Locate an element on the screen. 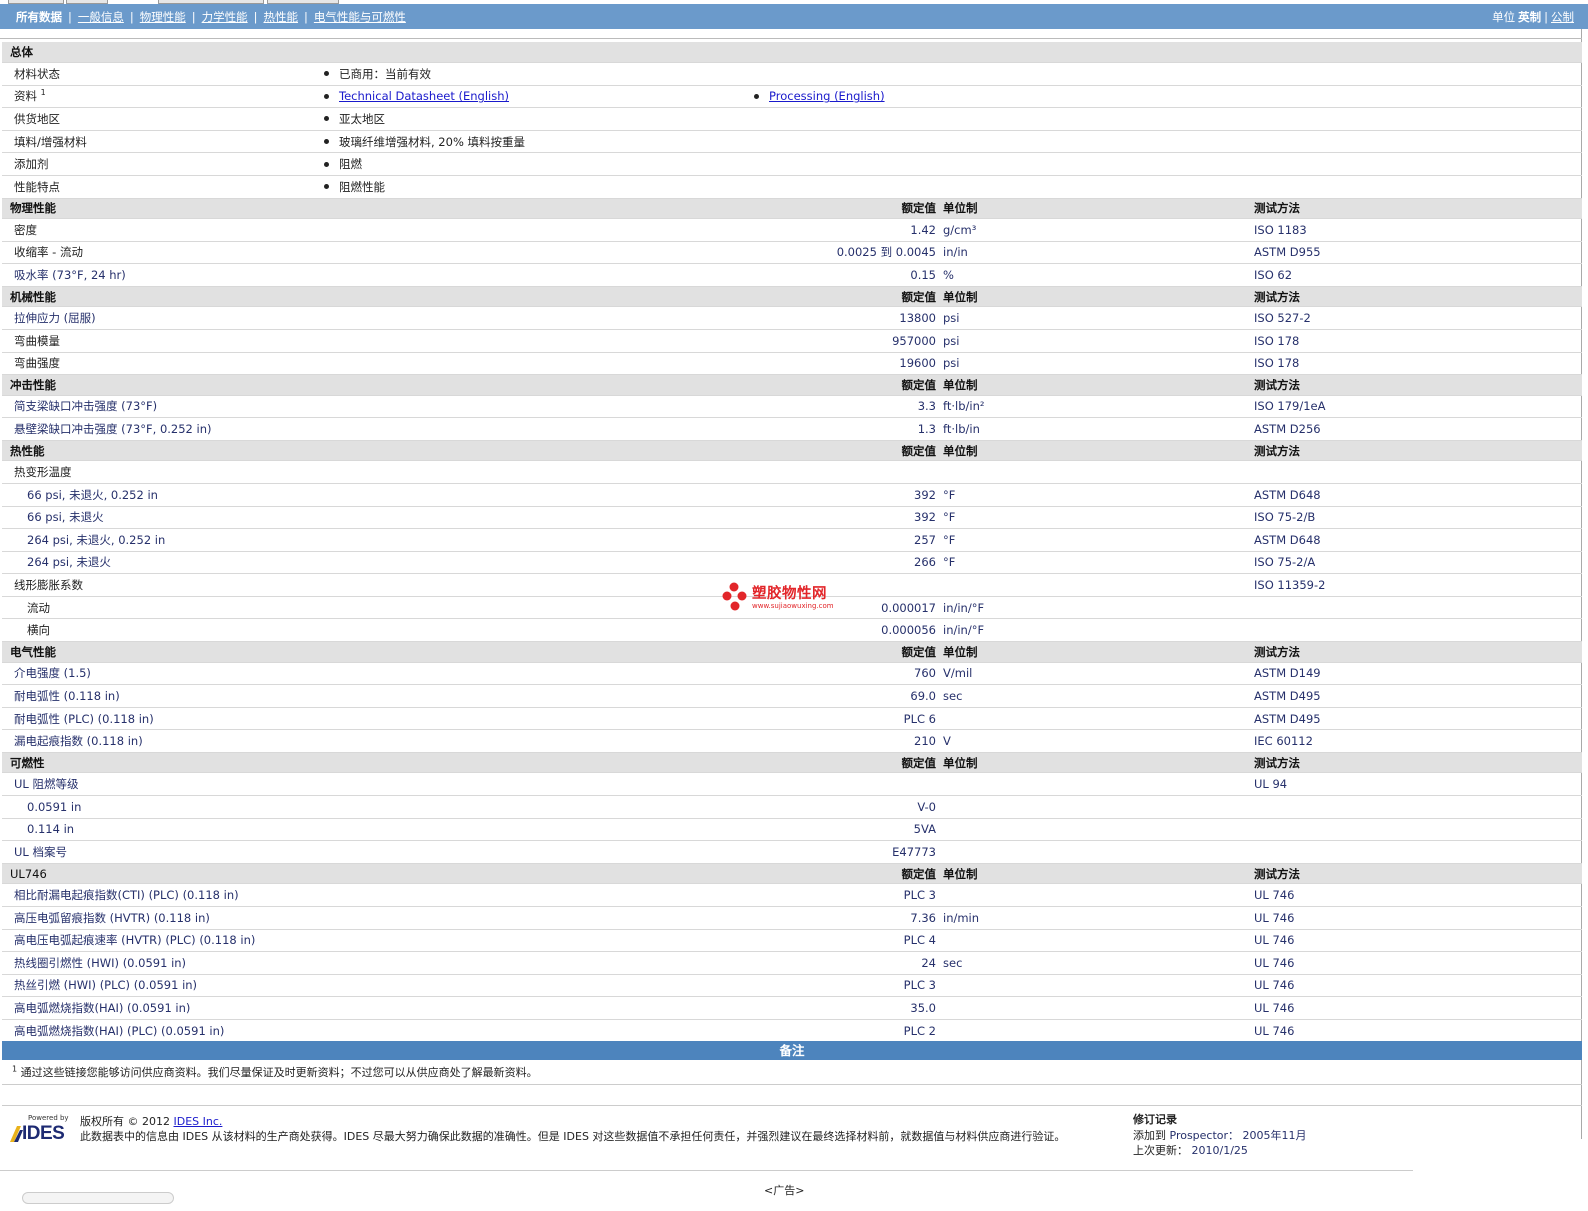 Image resolution: width=1588 pixels, height=1211 pixels. nav-all-data: 所有数据 is located at coordinates (39, 17).